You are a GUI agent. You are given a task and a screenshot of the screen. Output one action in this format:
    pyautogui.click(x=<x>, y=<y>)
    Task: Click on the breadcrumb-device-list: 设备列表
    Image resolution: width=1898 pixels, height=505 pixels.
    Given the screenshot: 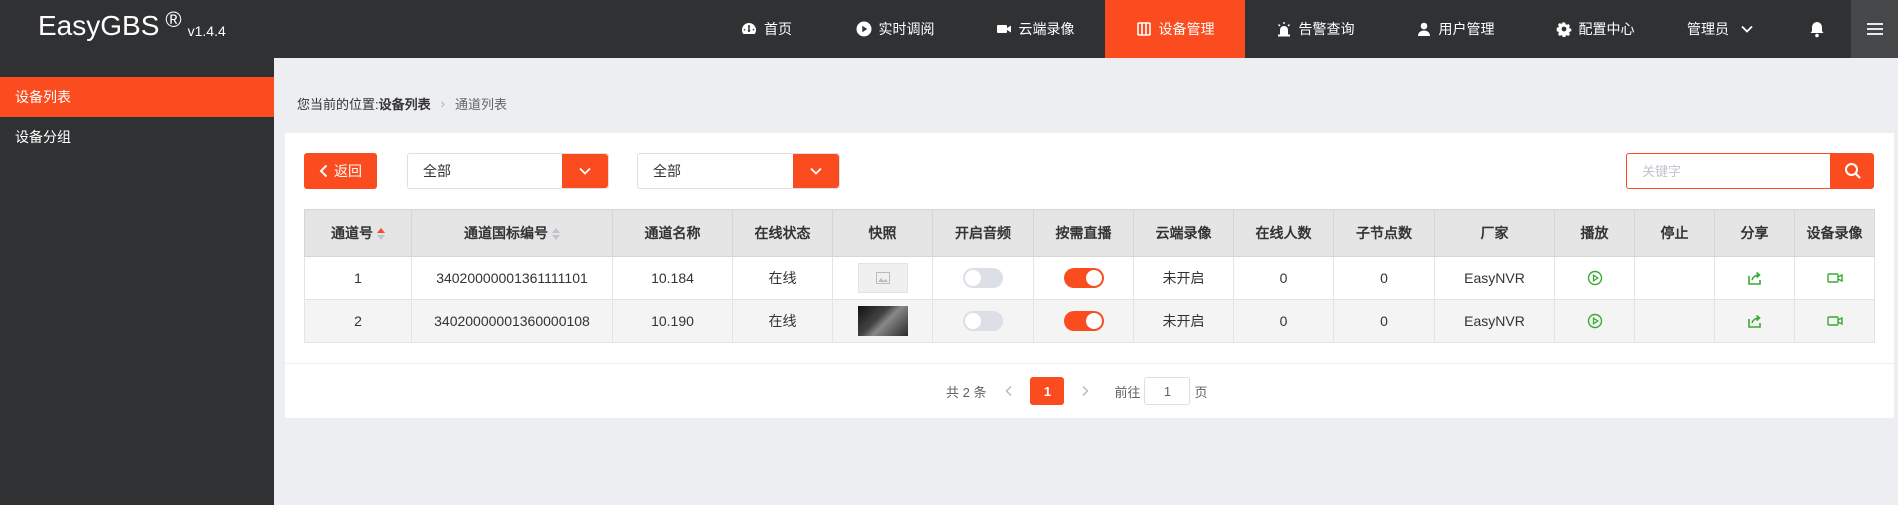 What is the action you would take?
    pyautogui.click(x=405, y=103)
    